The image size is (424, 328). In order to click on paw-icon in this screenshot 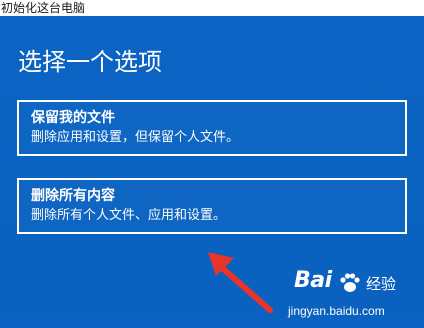, I will do `click(350, 282)`.